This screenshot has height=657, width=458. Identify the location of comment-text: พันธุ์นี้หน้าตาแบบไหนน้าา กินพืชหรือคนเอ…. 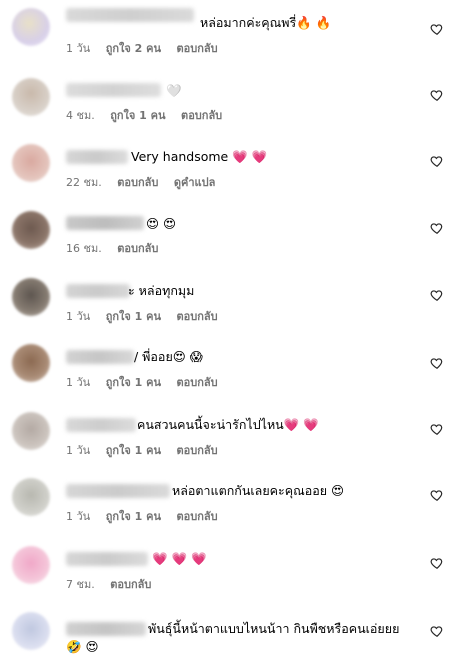
(274, 628).